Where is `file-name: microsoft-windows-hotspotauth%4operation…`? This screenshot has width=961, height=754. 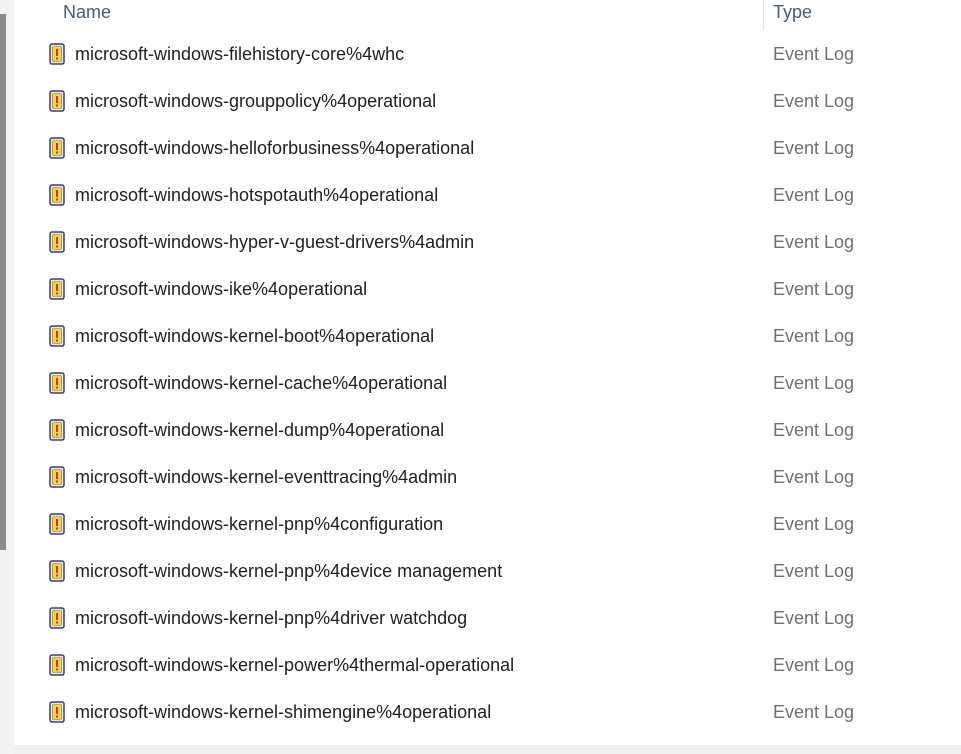
file-name: microsoft-windows-hotspotauth%4operation… is located at coordinates (257, 195).